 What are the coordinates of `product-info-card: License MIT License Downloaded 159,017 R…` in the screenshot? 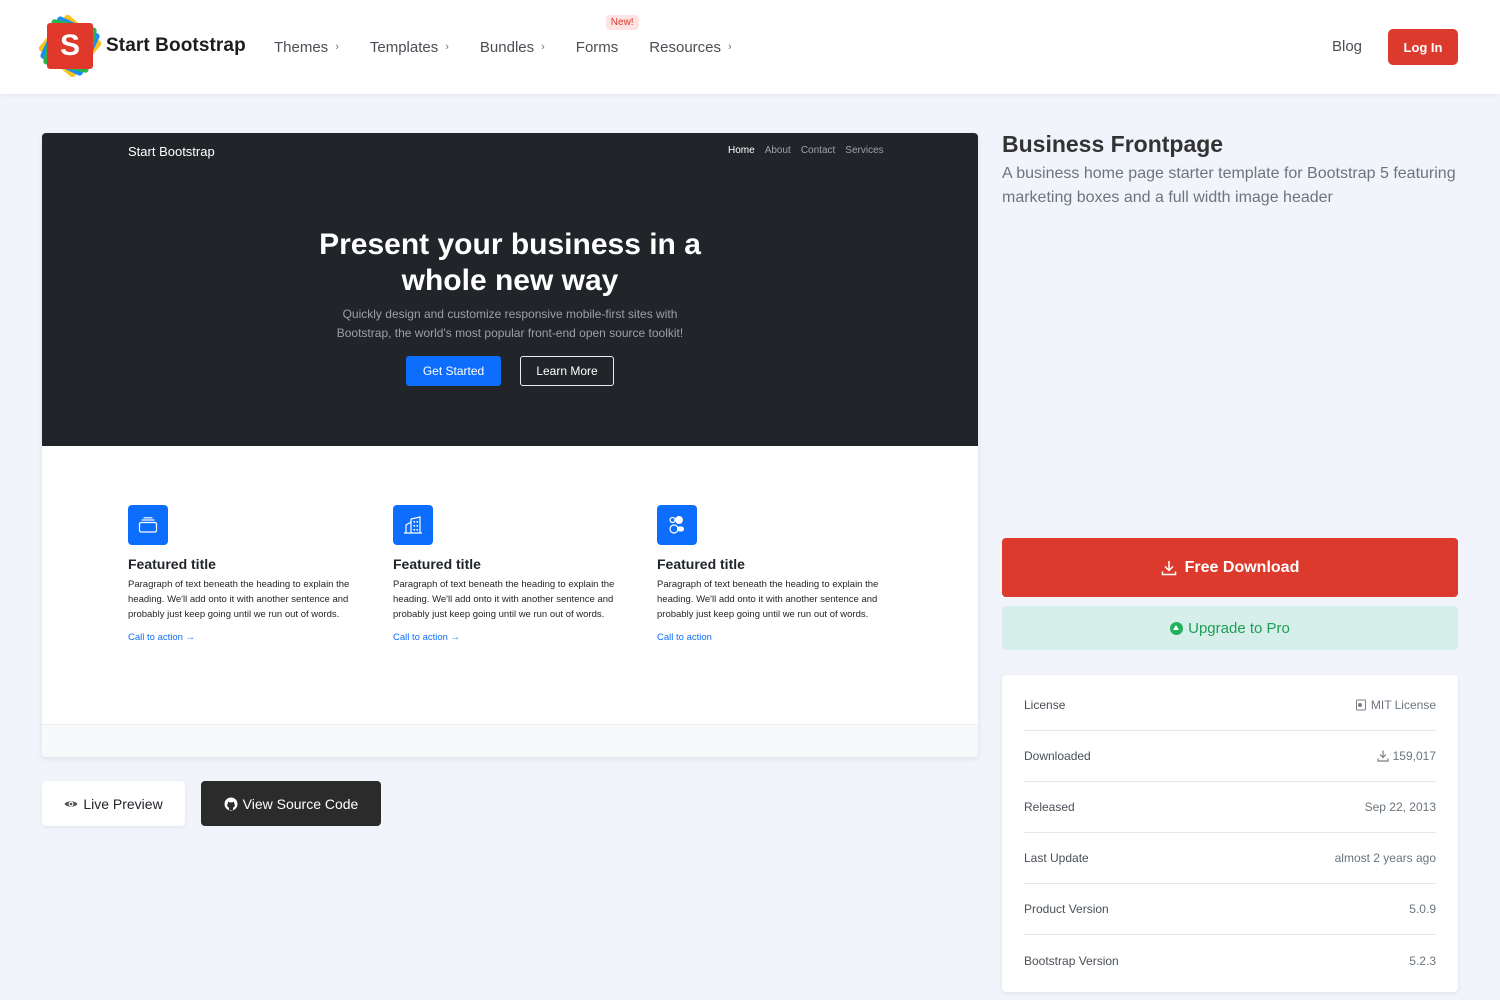 It's located at (1230, 833).